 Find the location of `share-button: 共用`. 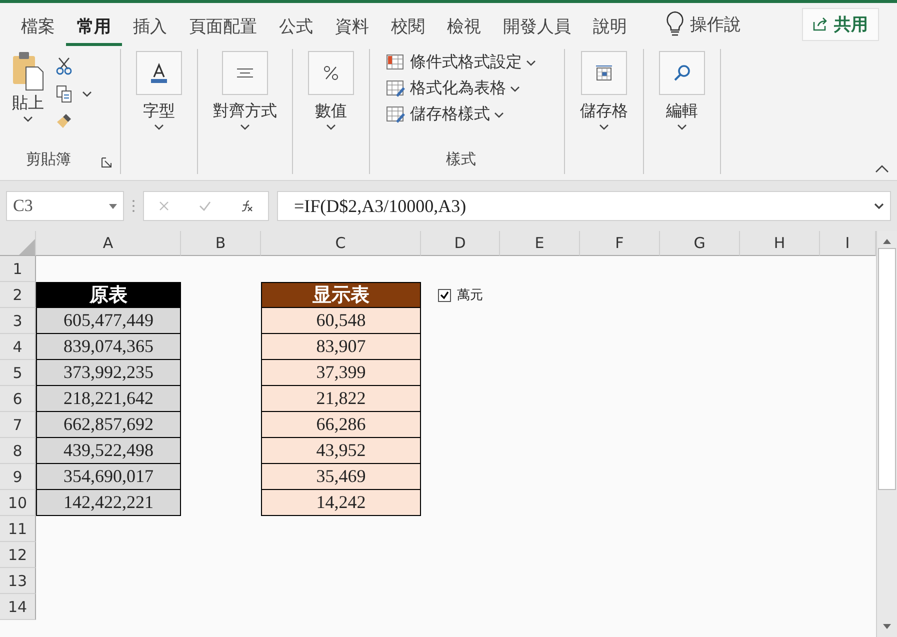

share-button: 共用 is located at coordinates (840, 24).